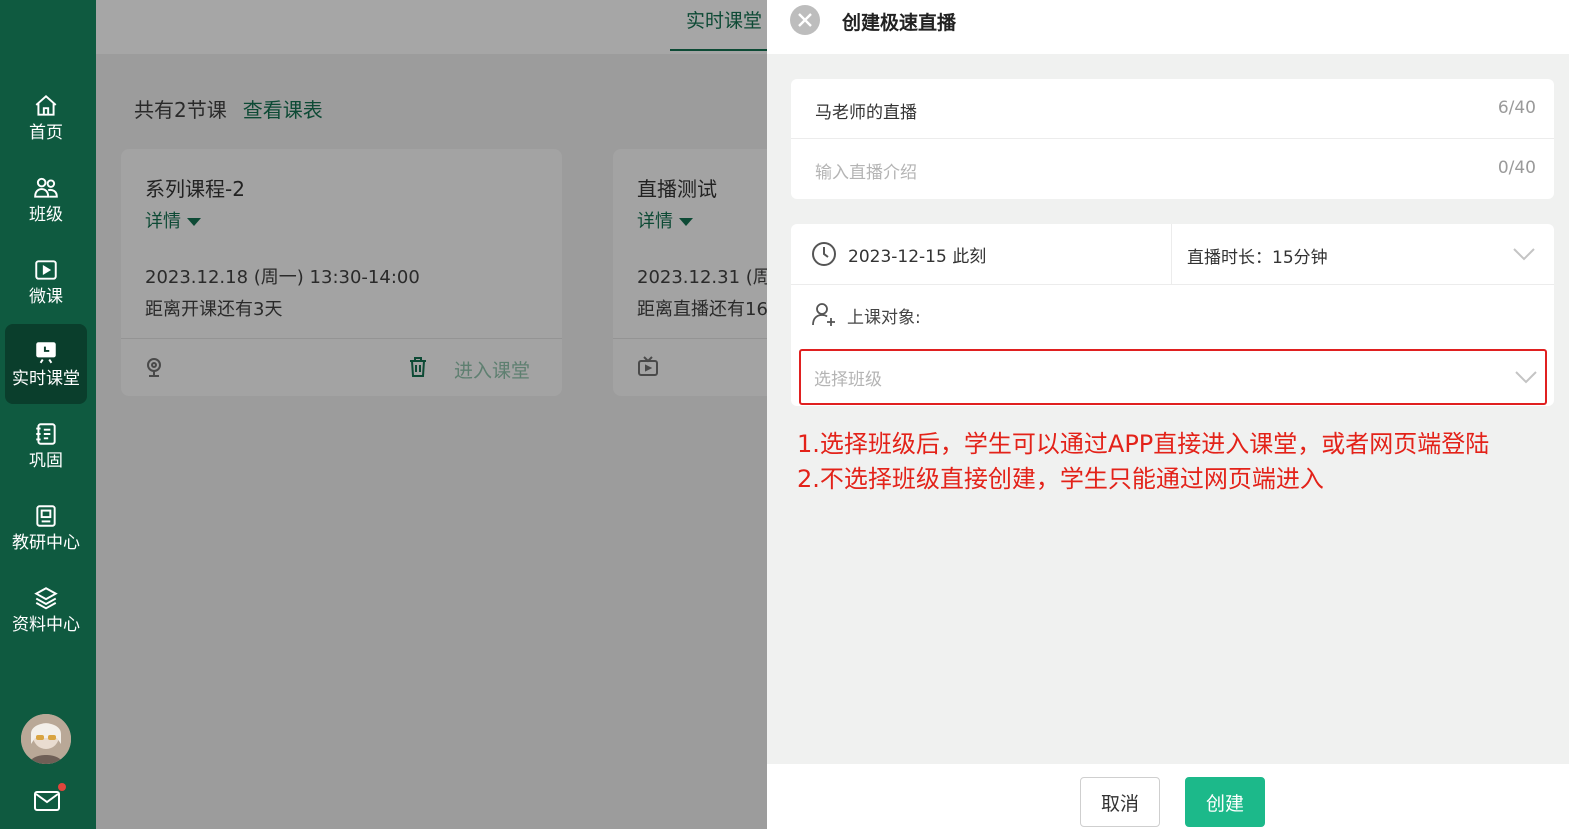  Describe the element at coordinates (702, 309) in the screenshot. I see `lesson-countdown: 距离直播还有16天` at that location.